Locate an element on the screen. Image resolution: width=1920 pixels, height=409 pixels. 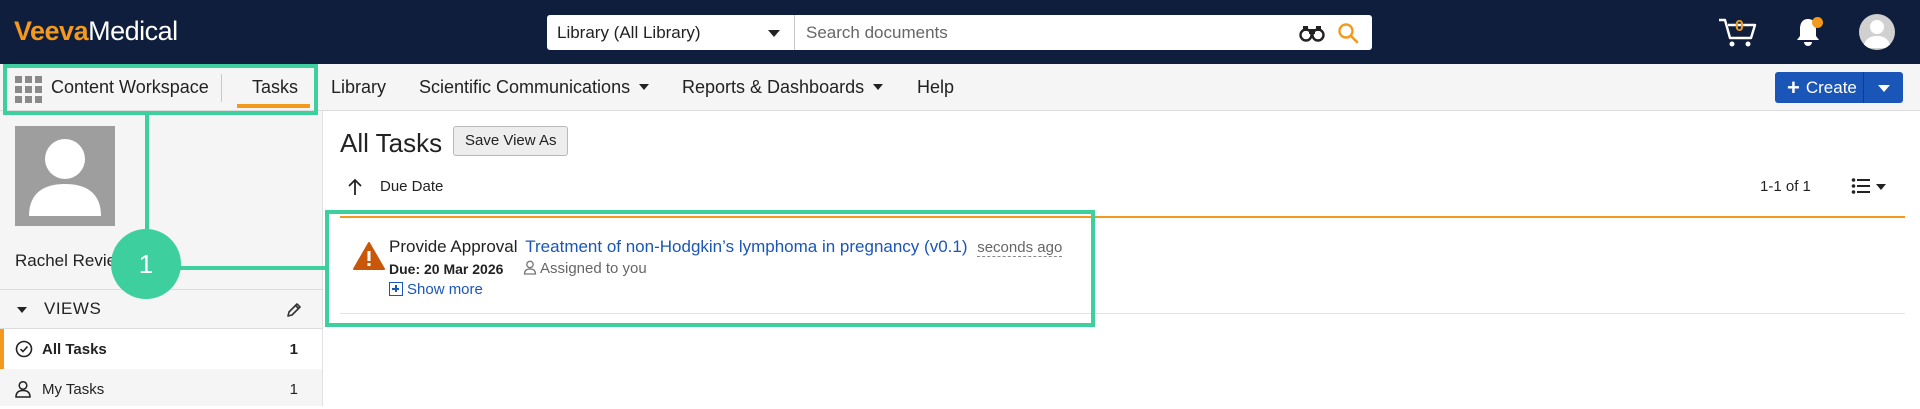
save-view-as-button: Save View As is located at coordinates (511, 141).